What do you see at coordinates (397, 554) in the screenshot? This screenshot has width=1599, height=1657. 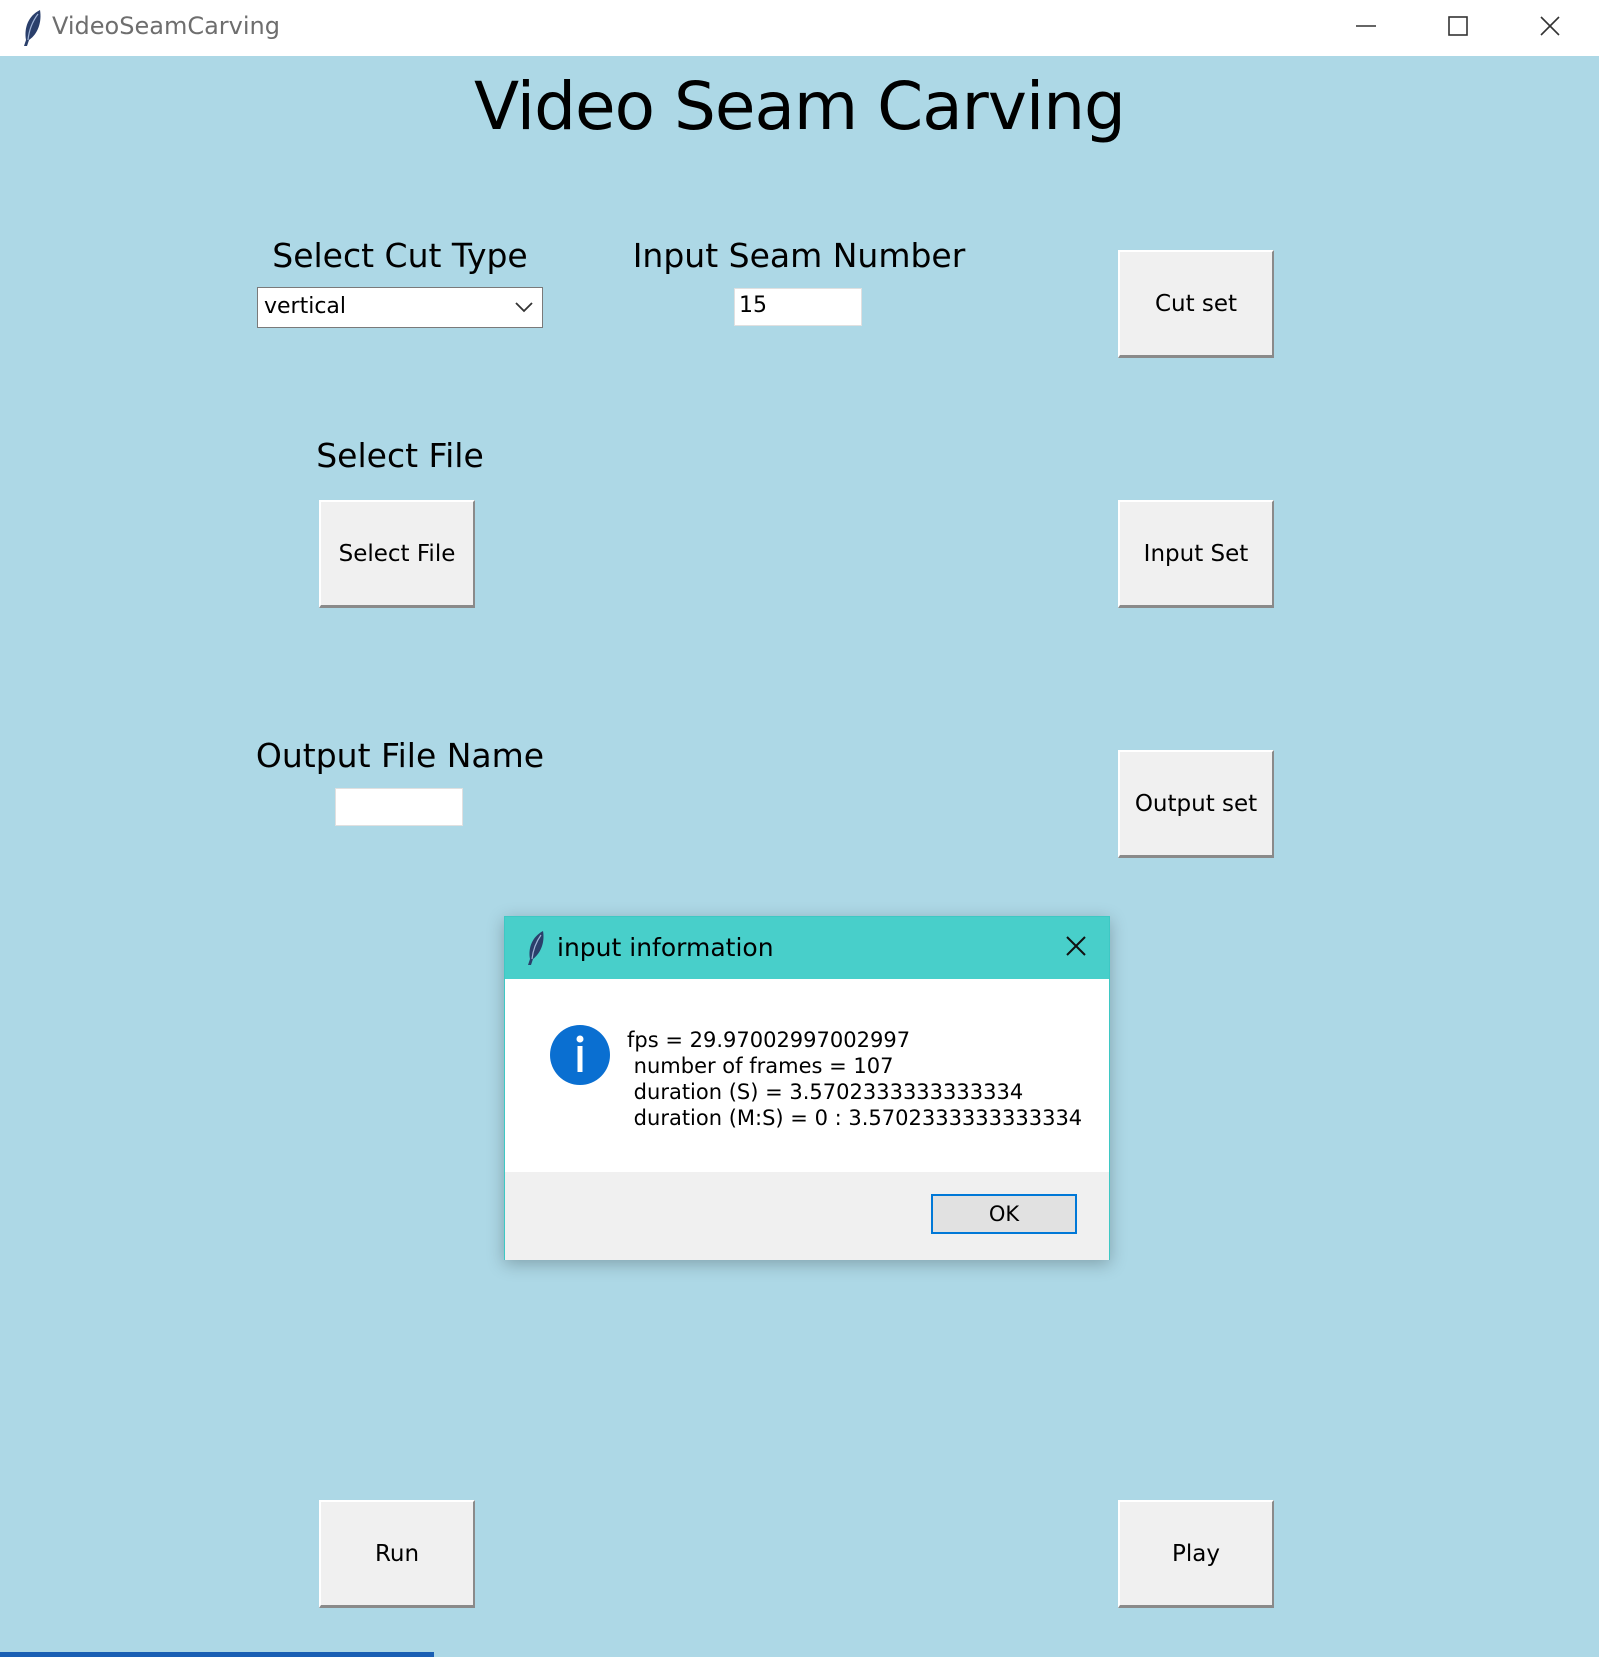 I see `select-file-button: Select File` at bounding box center [397, 554].